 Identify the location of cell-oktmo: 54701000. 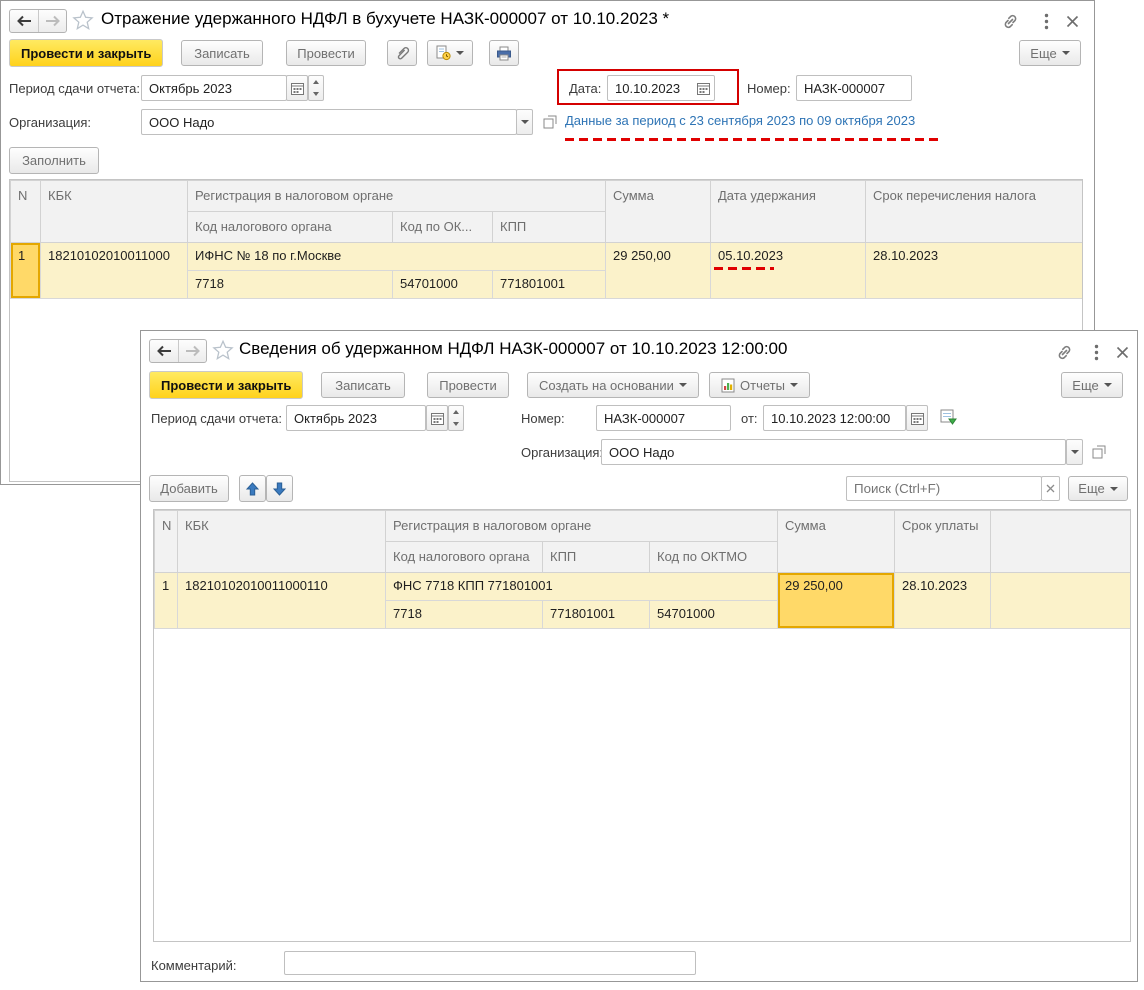
(713, 614).